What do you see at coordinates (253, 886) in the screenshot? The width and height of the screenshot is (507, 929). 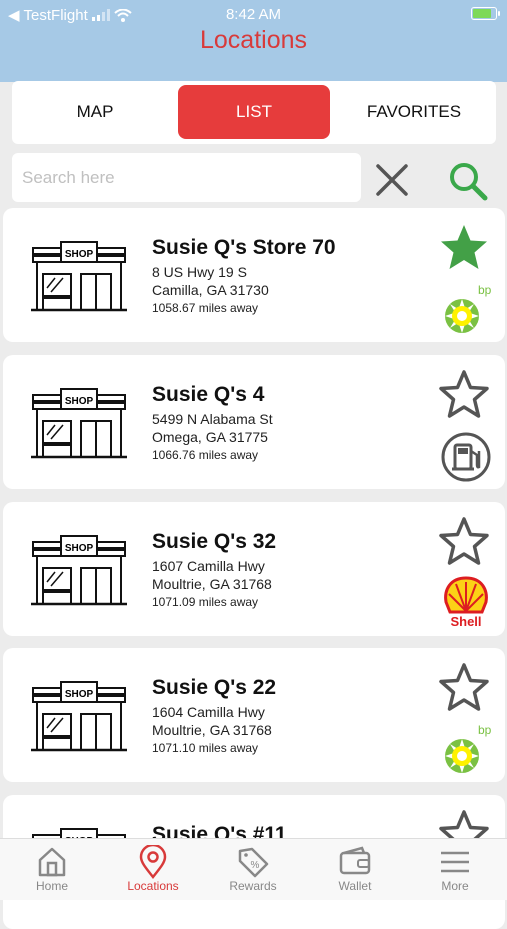 I see `nav-label: Rewards` at bounding box center [253, 886].